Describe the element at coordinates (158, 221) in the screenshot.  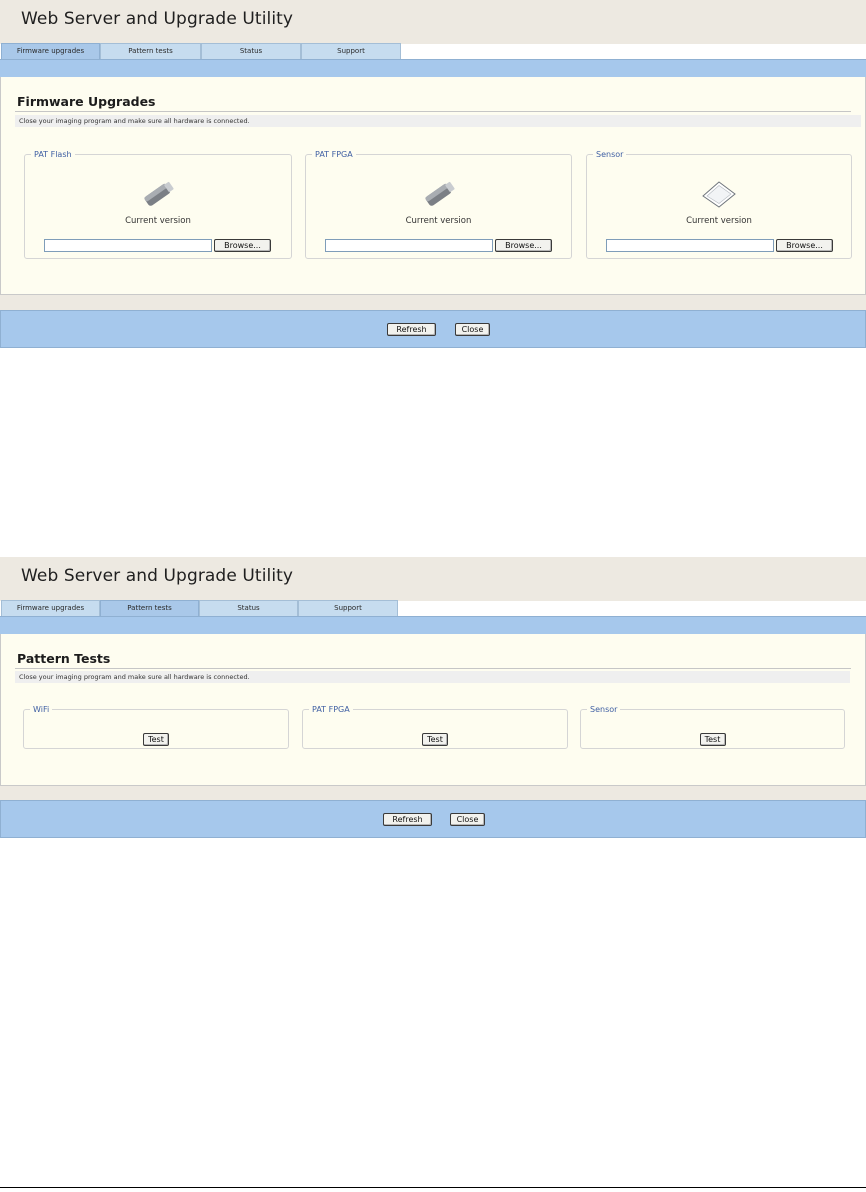
I see `pat-flash-current-version: Current version` at that location.